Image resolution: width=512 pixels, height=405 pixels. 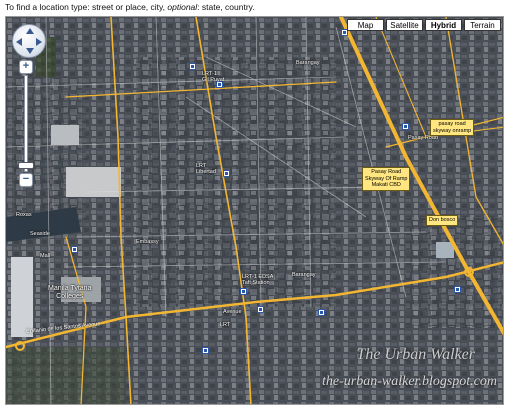 What do you see at coordinates (304, 275) in the screenshot?
I see `label-barangay-b: Barangay` at bounding box center [304, 275].